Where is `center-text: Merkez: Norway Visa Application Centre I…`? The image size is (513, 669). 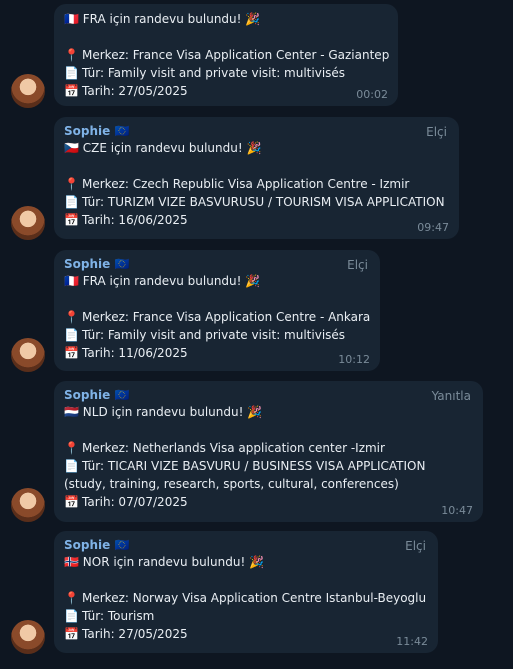 center-text: Merkez: Norway Visa Application Centre I… is located at coordinates (254, 598).